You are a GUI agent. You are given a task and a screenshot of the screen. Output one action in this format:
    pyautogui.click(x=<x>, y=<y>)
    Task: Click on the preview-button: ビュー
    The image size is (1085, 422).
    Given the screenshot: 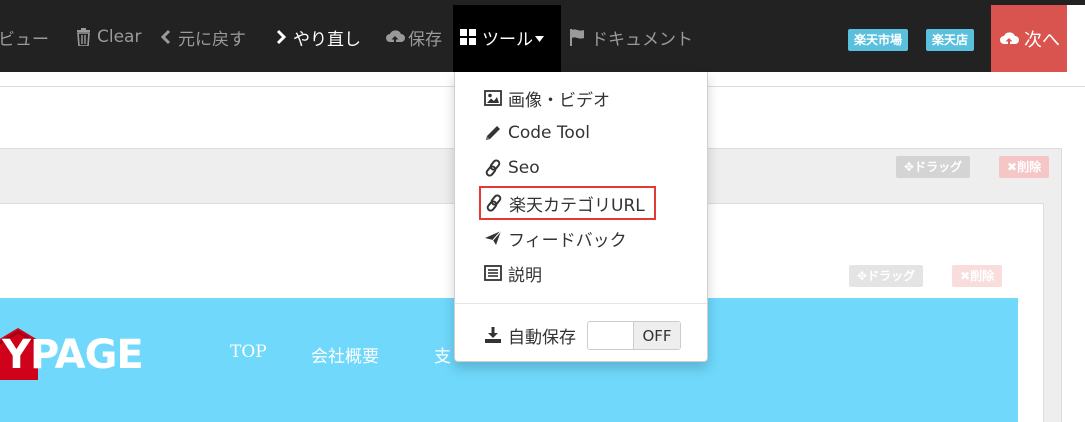 What is the action you would take?
    pyautogui.click(x=24, y=37)
    